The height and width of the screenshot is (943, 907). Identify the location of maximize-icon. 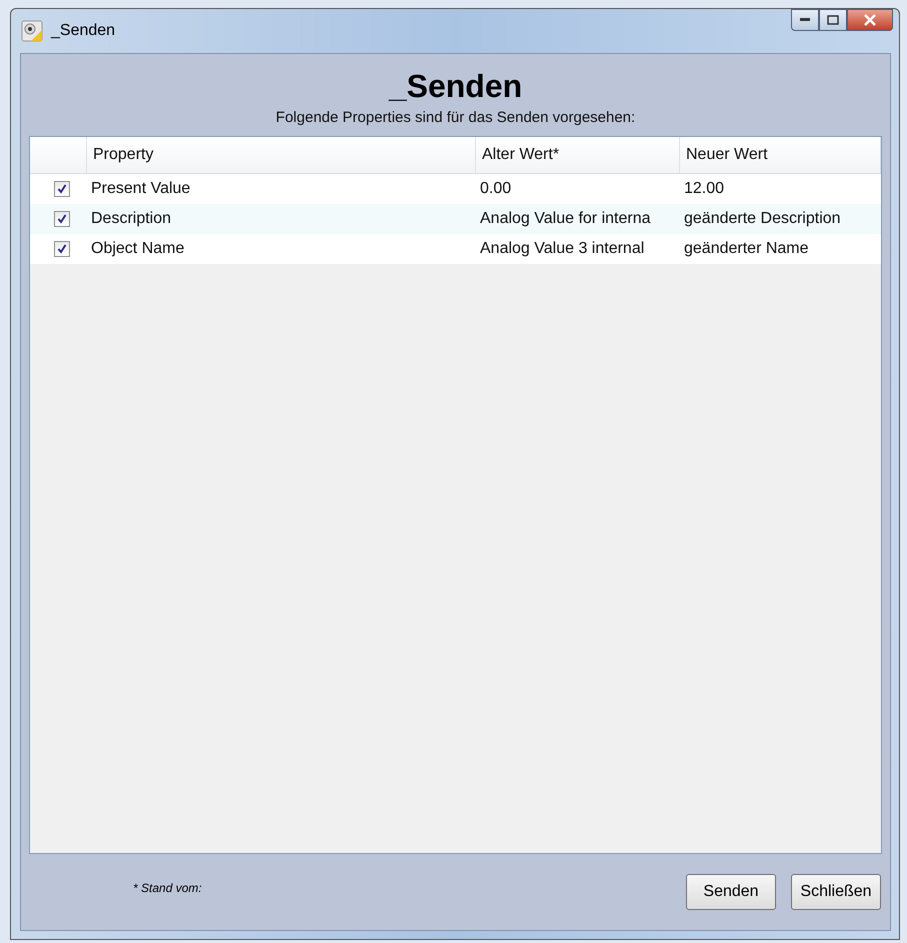
(833, 20).